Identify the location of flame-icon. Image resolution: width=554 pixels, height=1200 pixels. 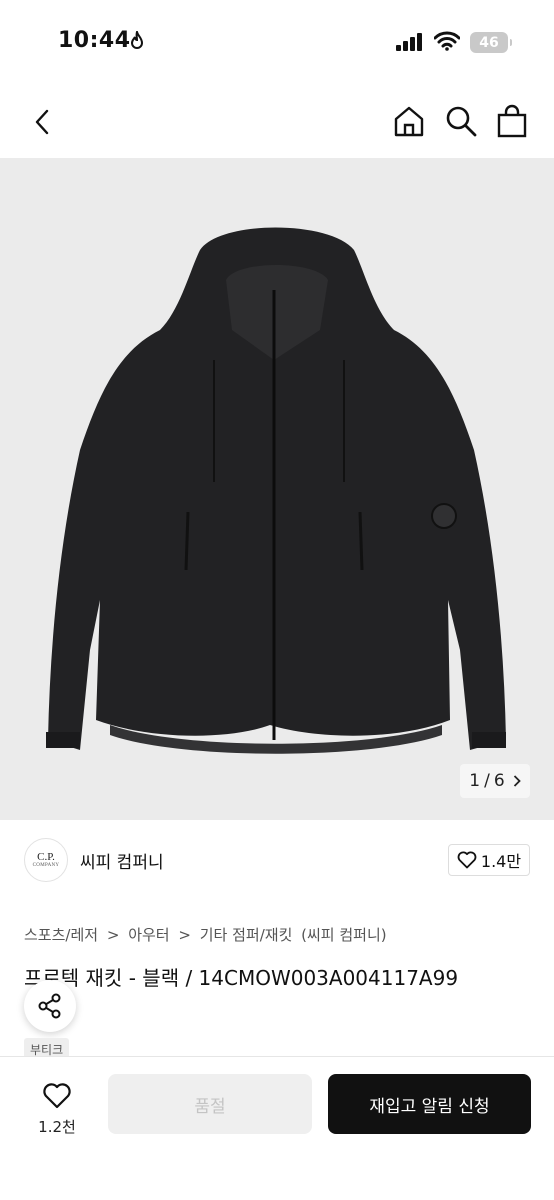
(137, 40).